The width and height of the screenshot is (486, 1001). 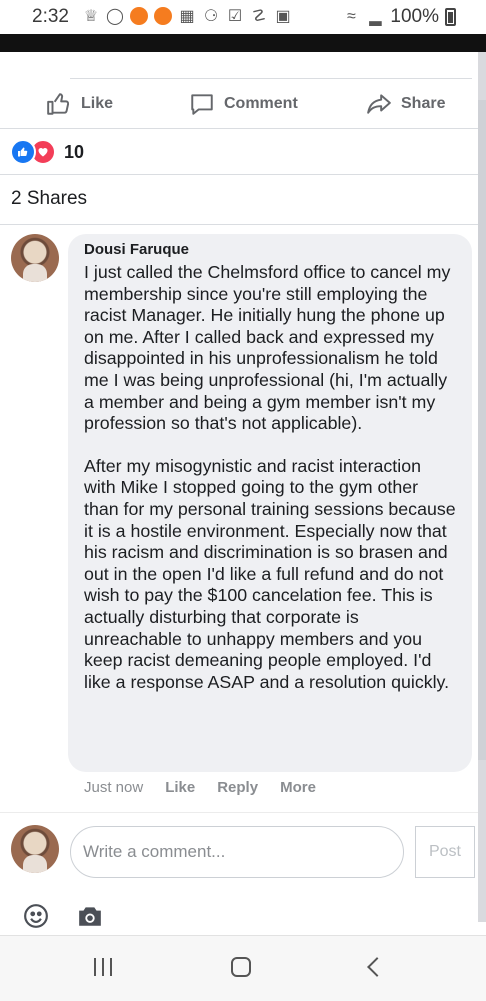 I want to click on share-arrow-icon, so click(x=379, y=104).